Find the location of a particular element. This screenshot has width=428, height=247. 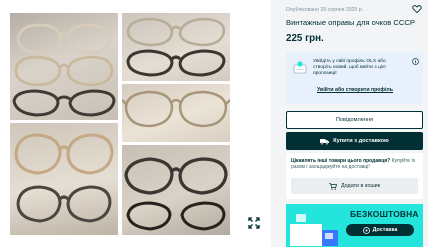

free-delivery-banner: БЕЗКОШТОВНА Доставка is located at coordinates (354, 225).